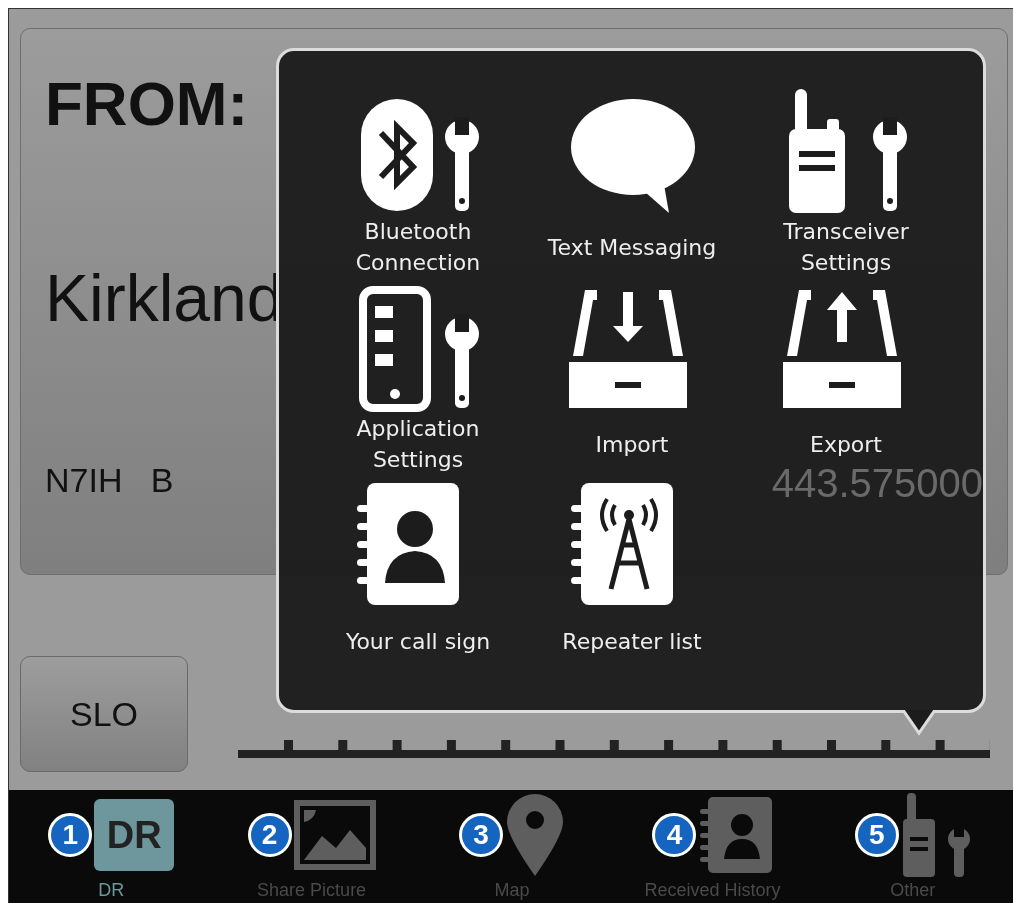 The height and width of the screenshot is (903, 1014). I want to click on tab: 1 DR DR, so click(111, 846).